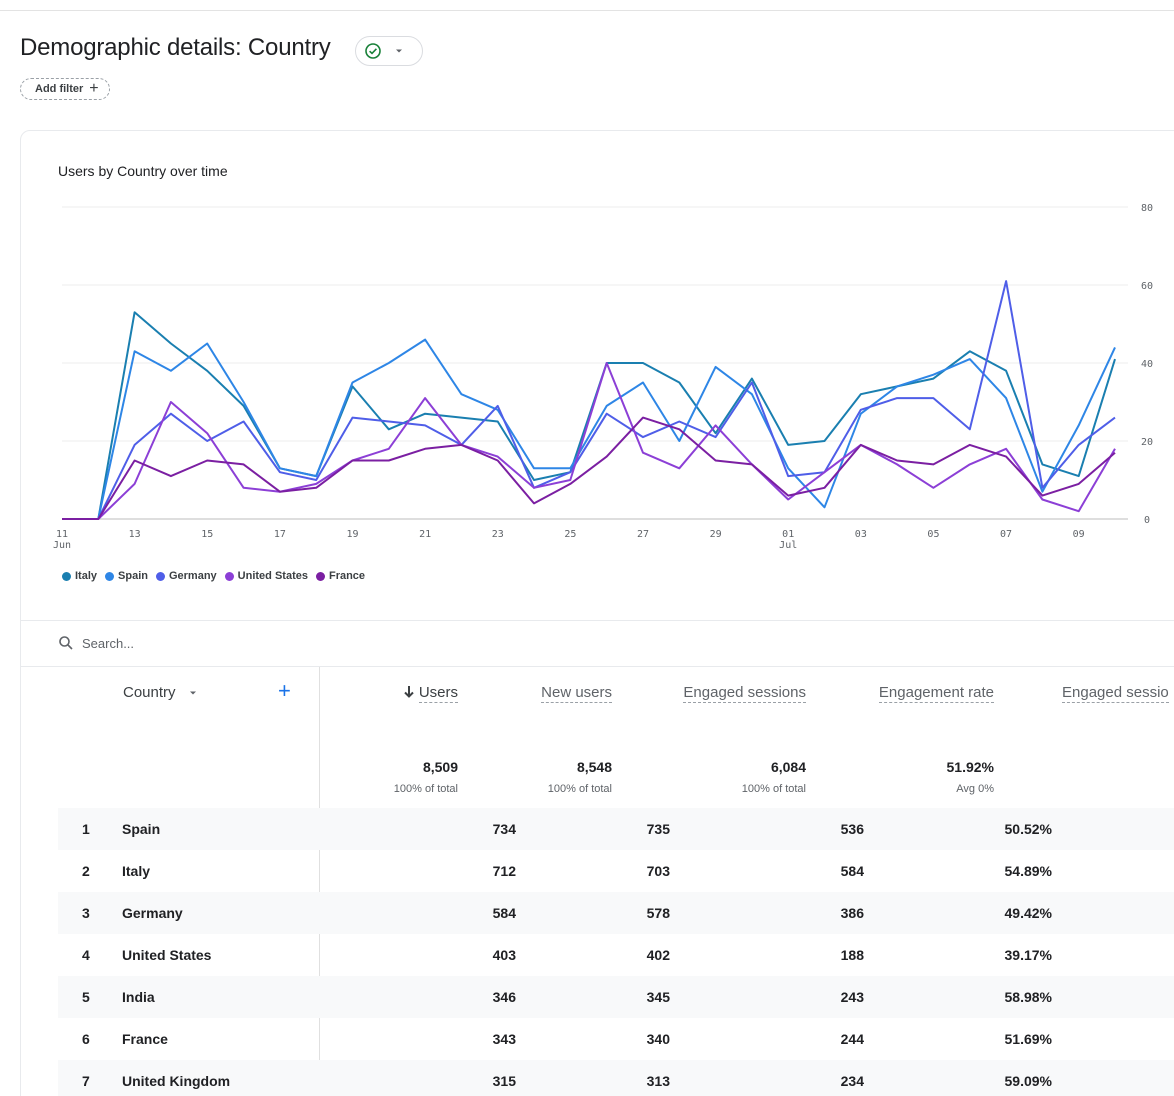 The width and height of the screenshot is (1174, 1096). I want to click on row-rank: 2, so click(86, 871).